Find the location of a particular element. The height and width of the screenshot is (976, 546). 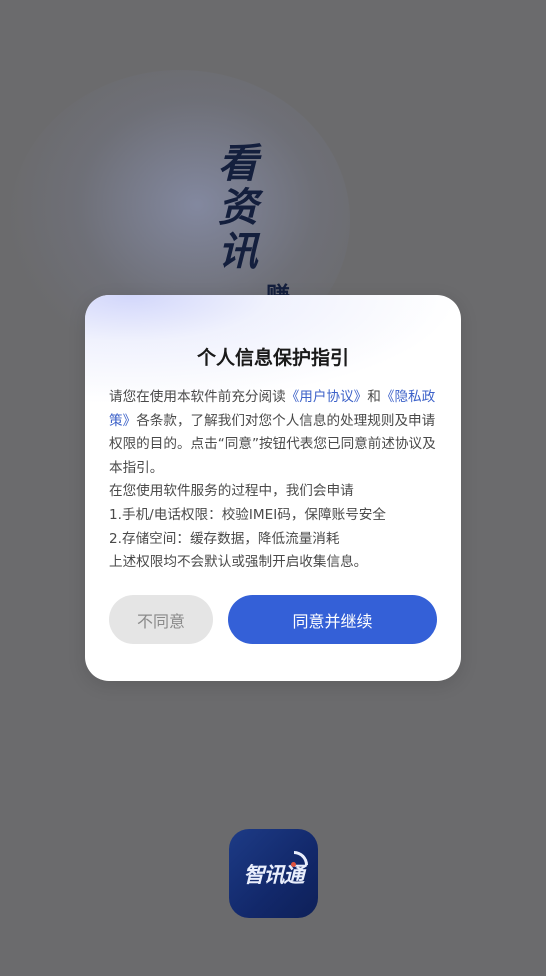

permission-phone-line: 1.手机/电话权限：校验IMEI码，保障账号安全 is located at coordinates (247, 514).